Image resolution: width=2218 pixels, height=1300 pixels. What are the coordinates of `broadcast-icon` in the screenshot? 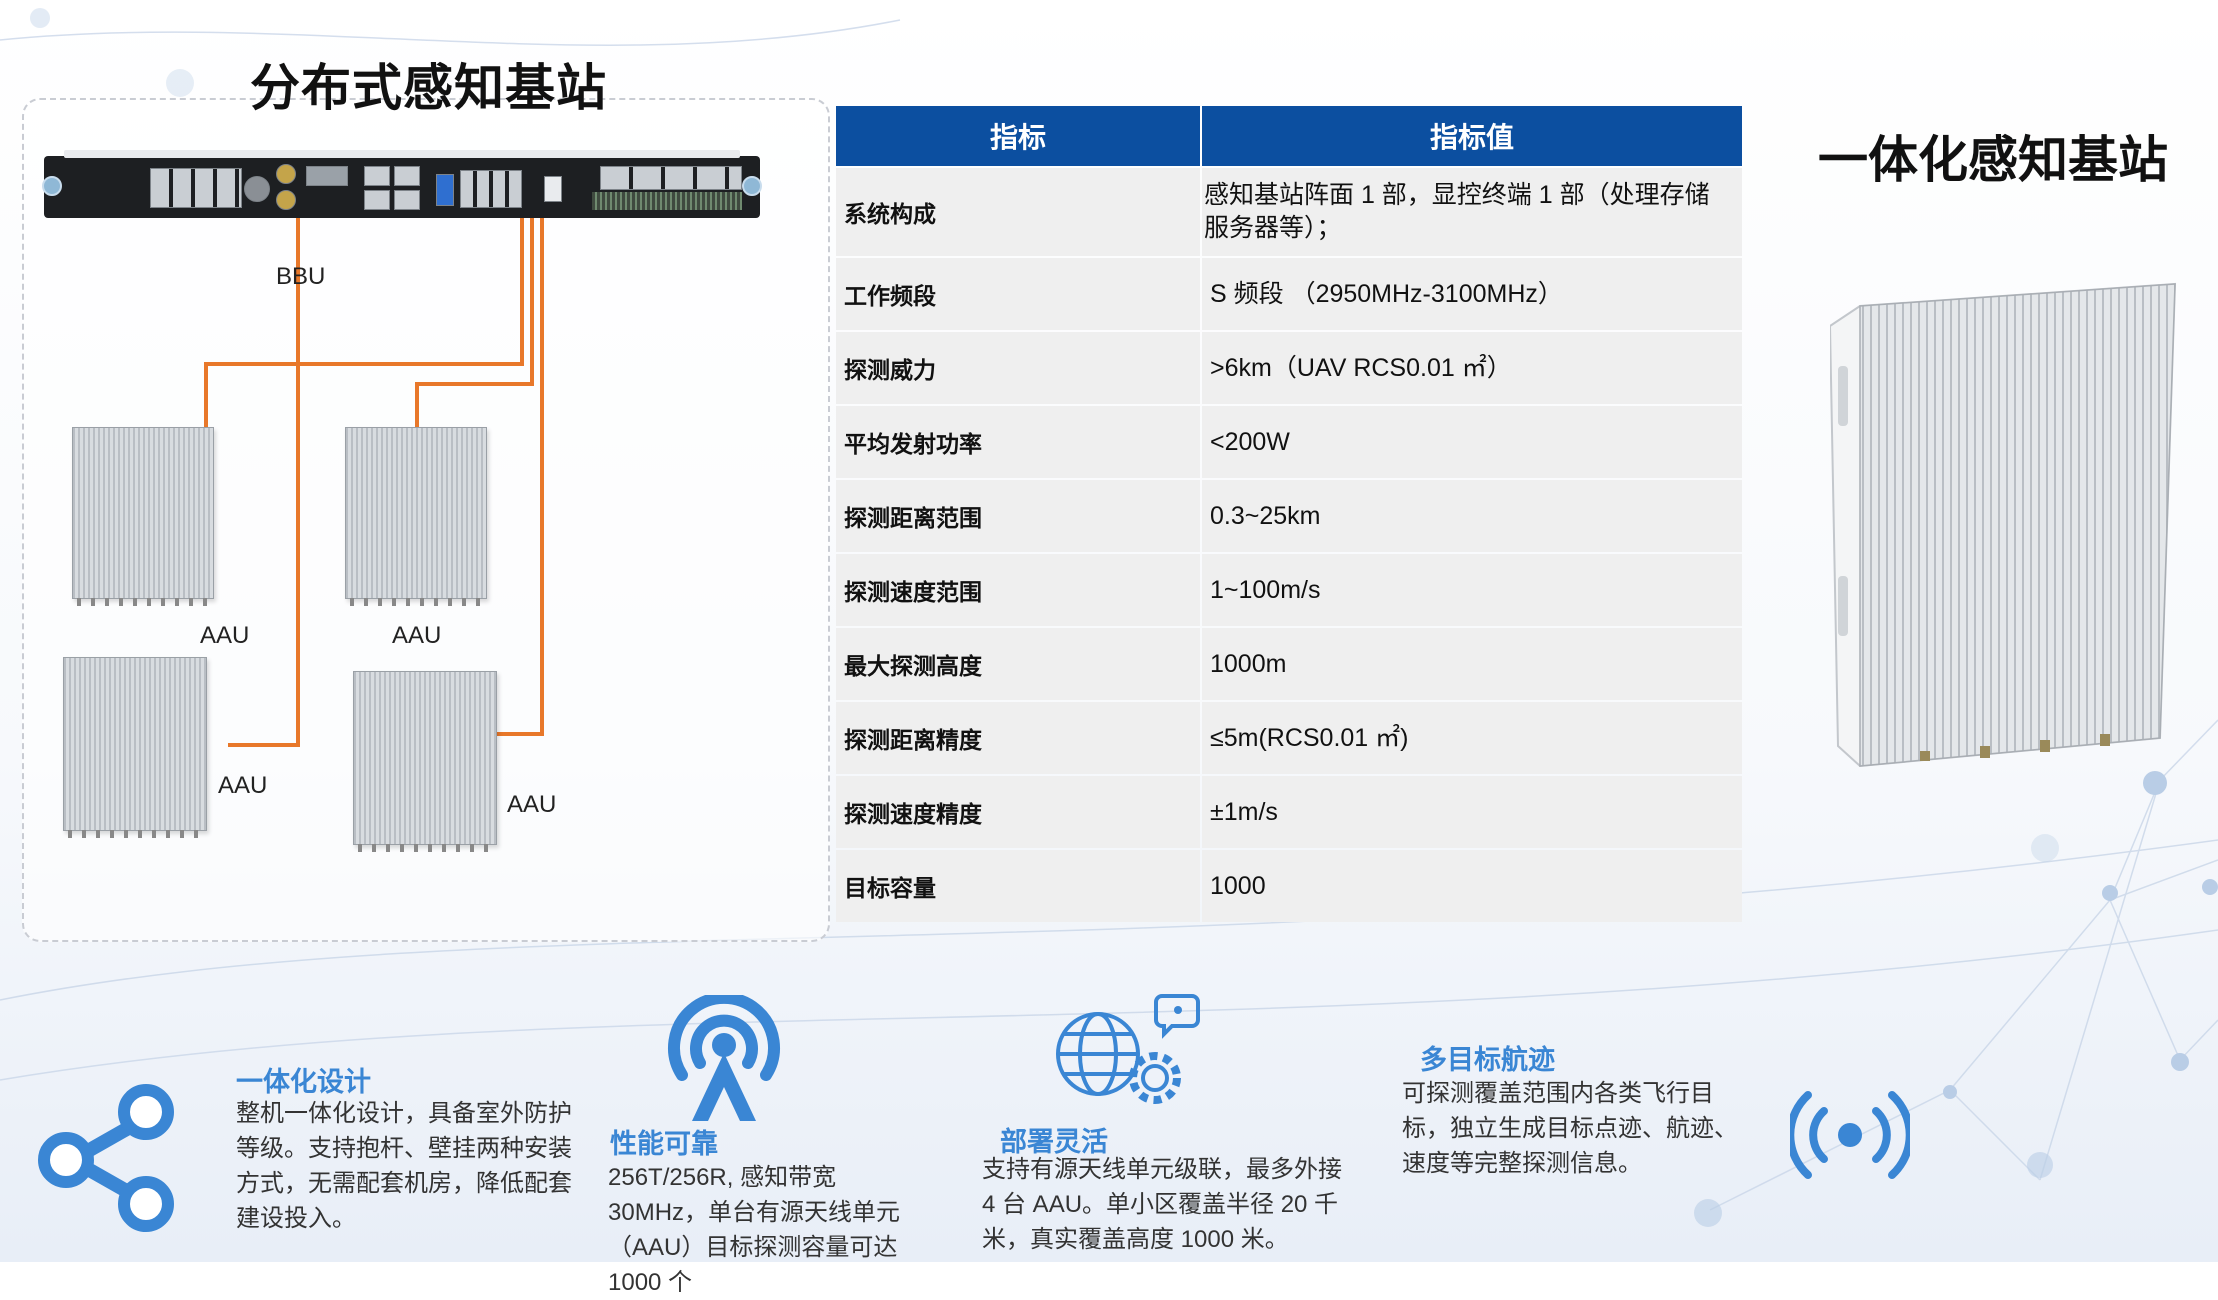 It's located at (1850, 1135).